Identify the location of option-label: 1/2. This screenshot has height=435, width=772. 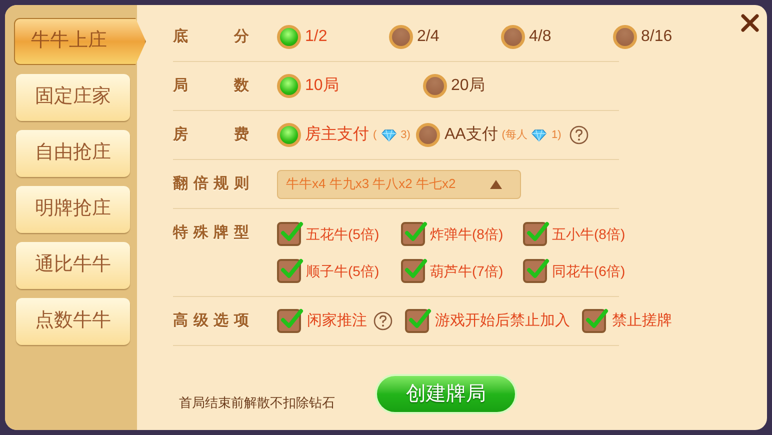
(316, 37).